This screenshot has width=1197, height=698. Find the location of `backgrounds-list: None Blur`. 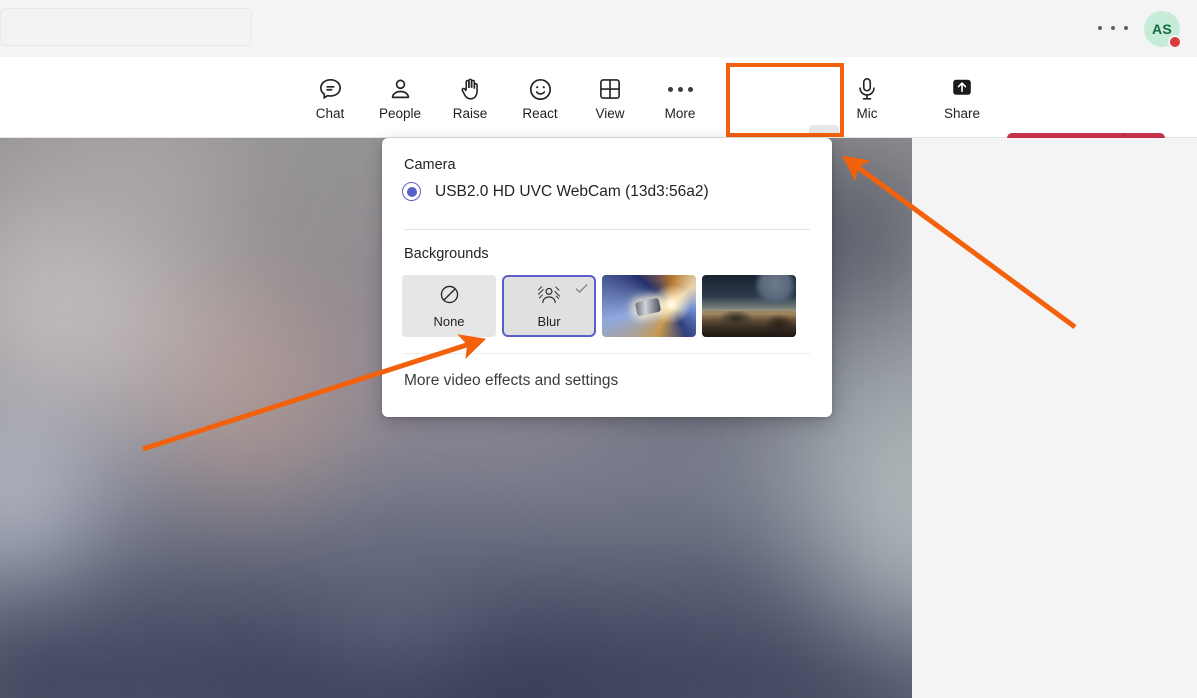

backgrounds-list: None Blur is located at coordinates (599, 306).